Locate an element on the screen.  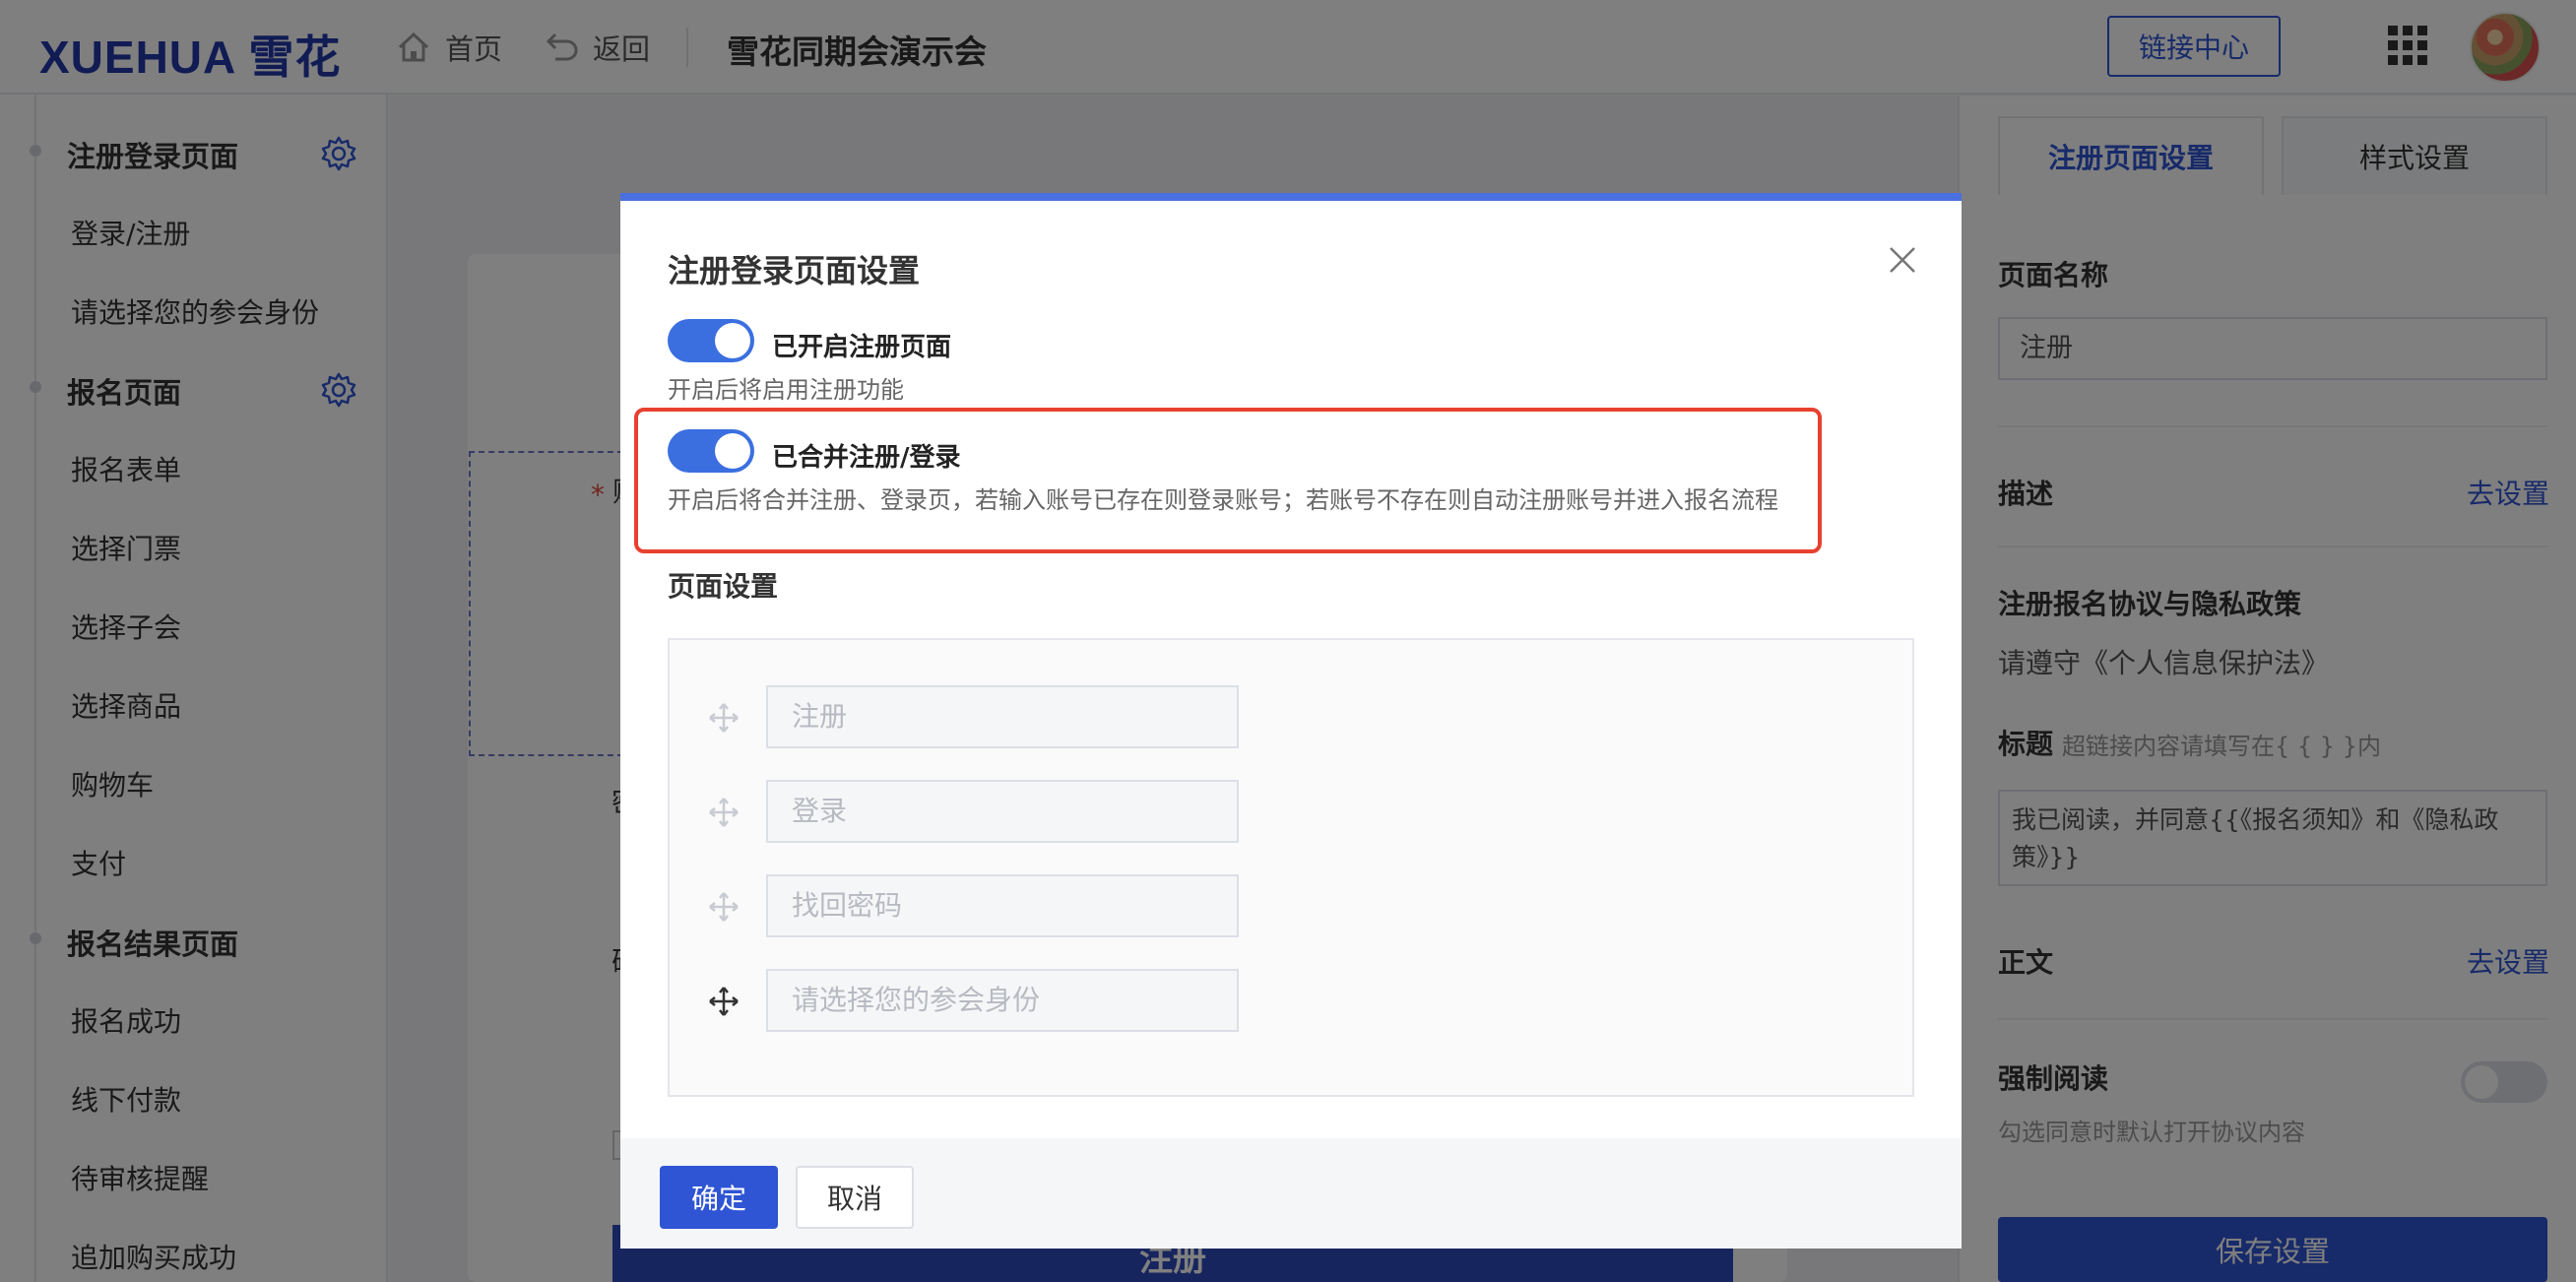
page-item-login: 登录 is located at coordinates (1002, 812).